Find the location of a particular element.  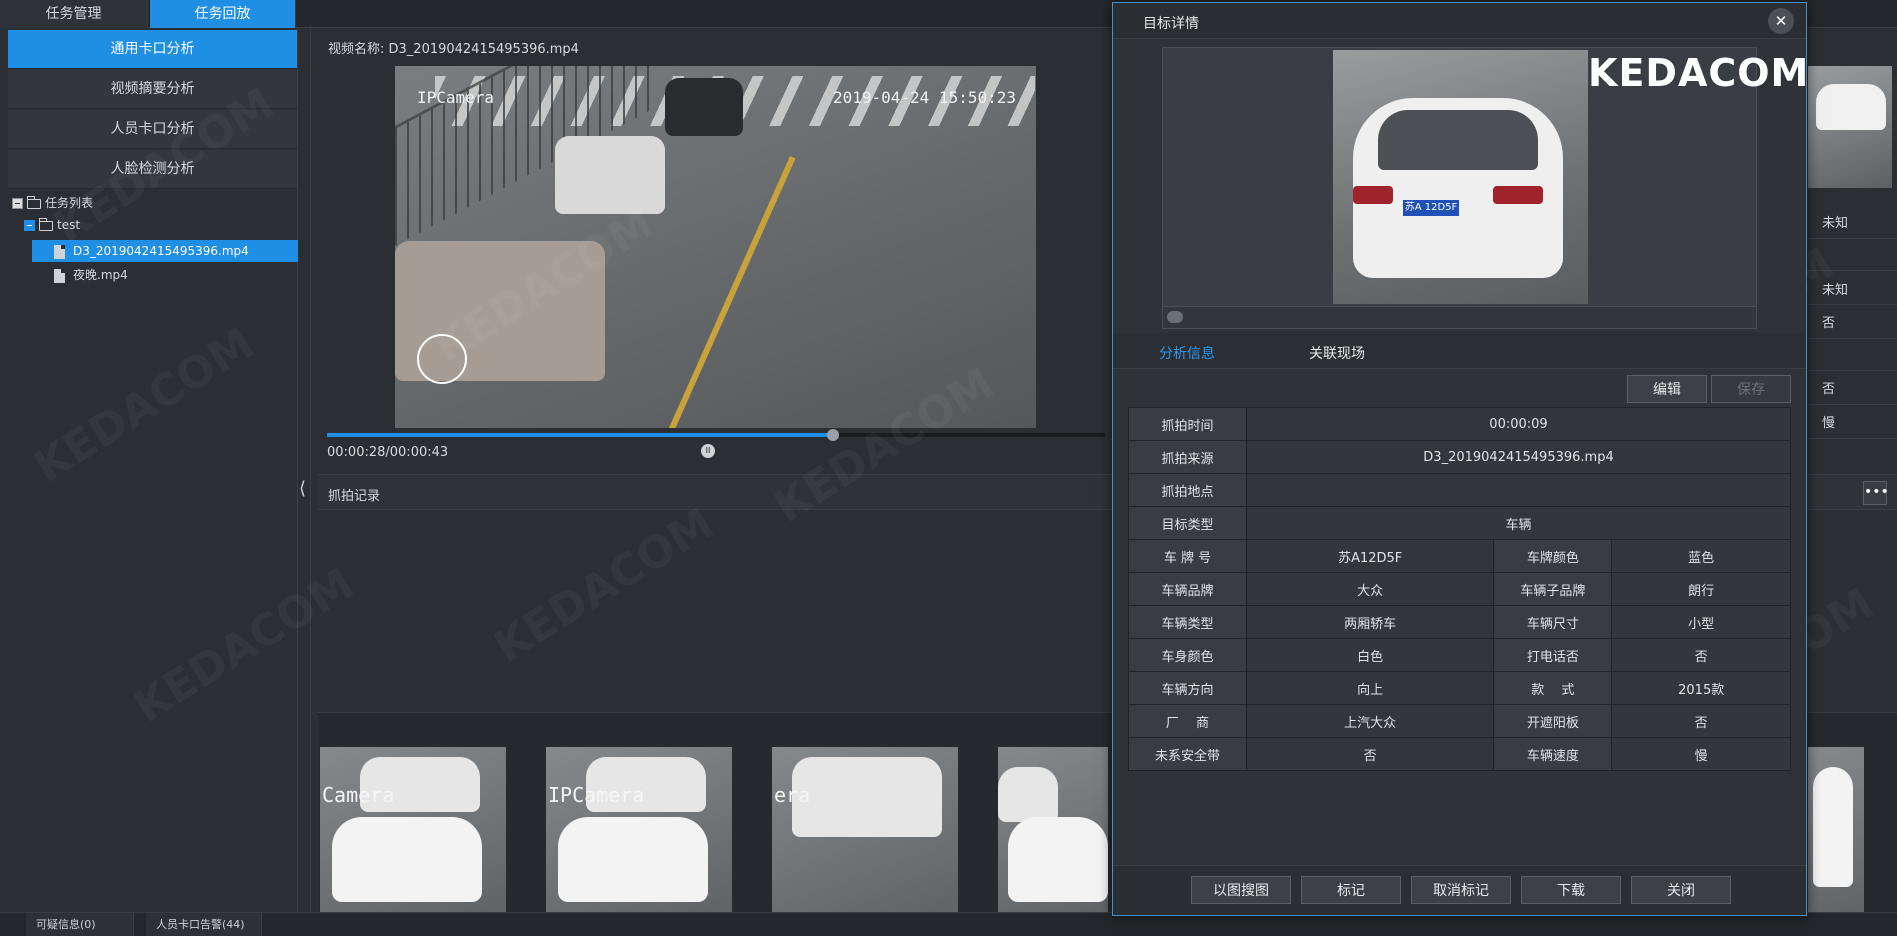

camera-timestamp: 2019-04-24 15:50:23 is located at coordinates (924, 97).